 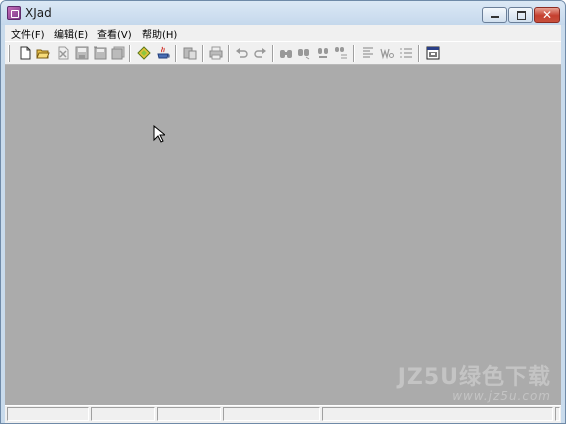 What do you see at coordinates (494, 15) in the screenshot?
I see `minimize-button` at bounding box center [494, 15].